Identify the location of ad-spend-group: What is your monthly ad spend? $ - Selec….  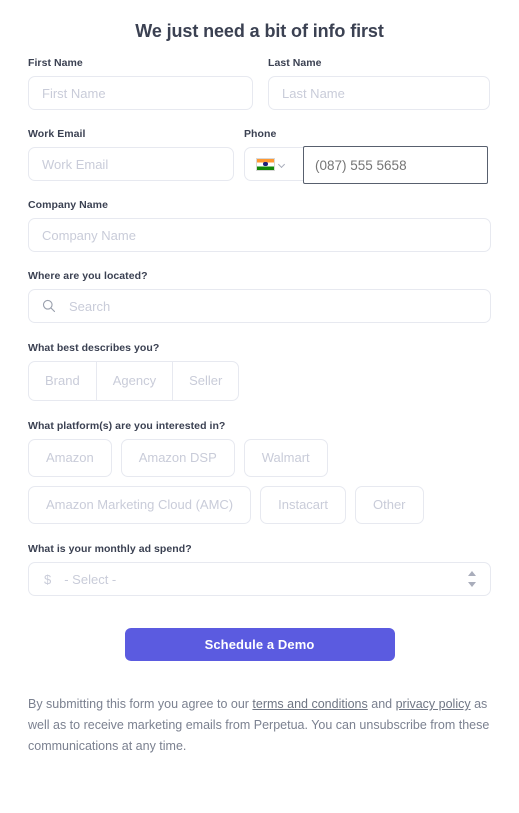
(259, 560).